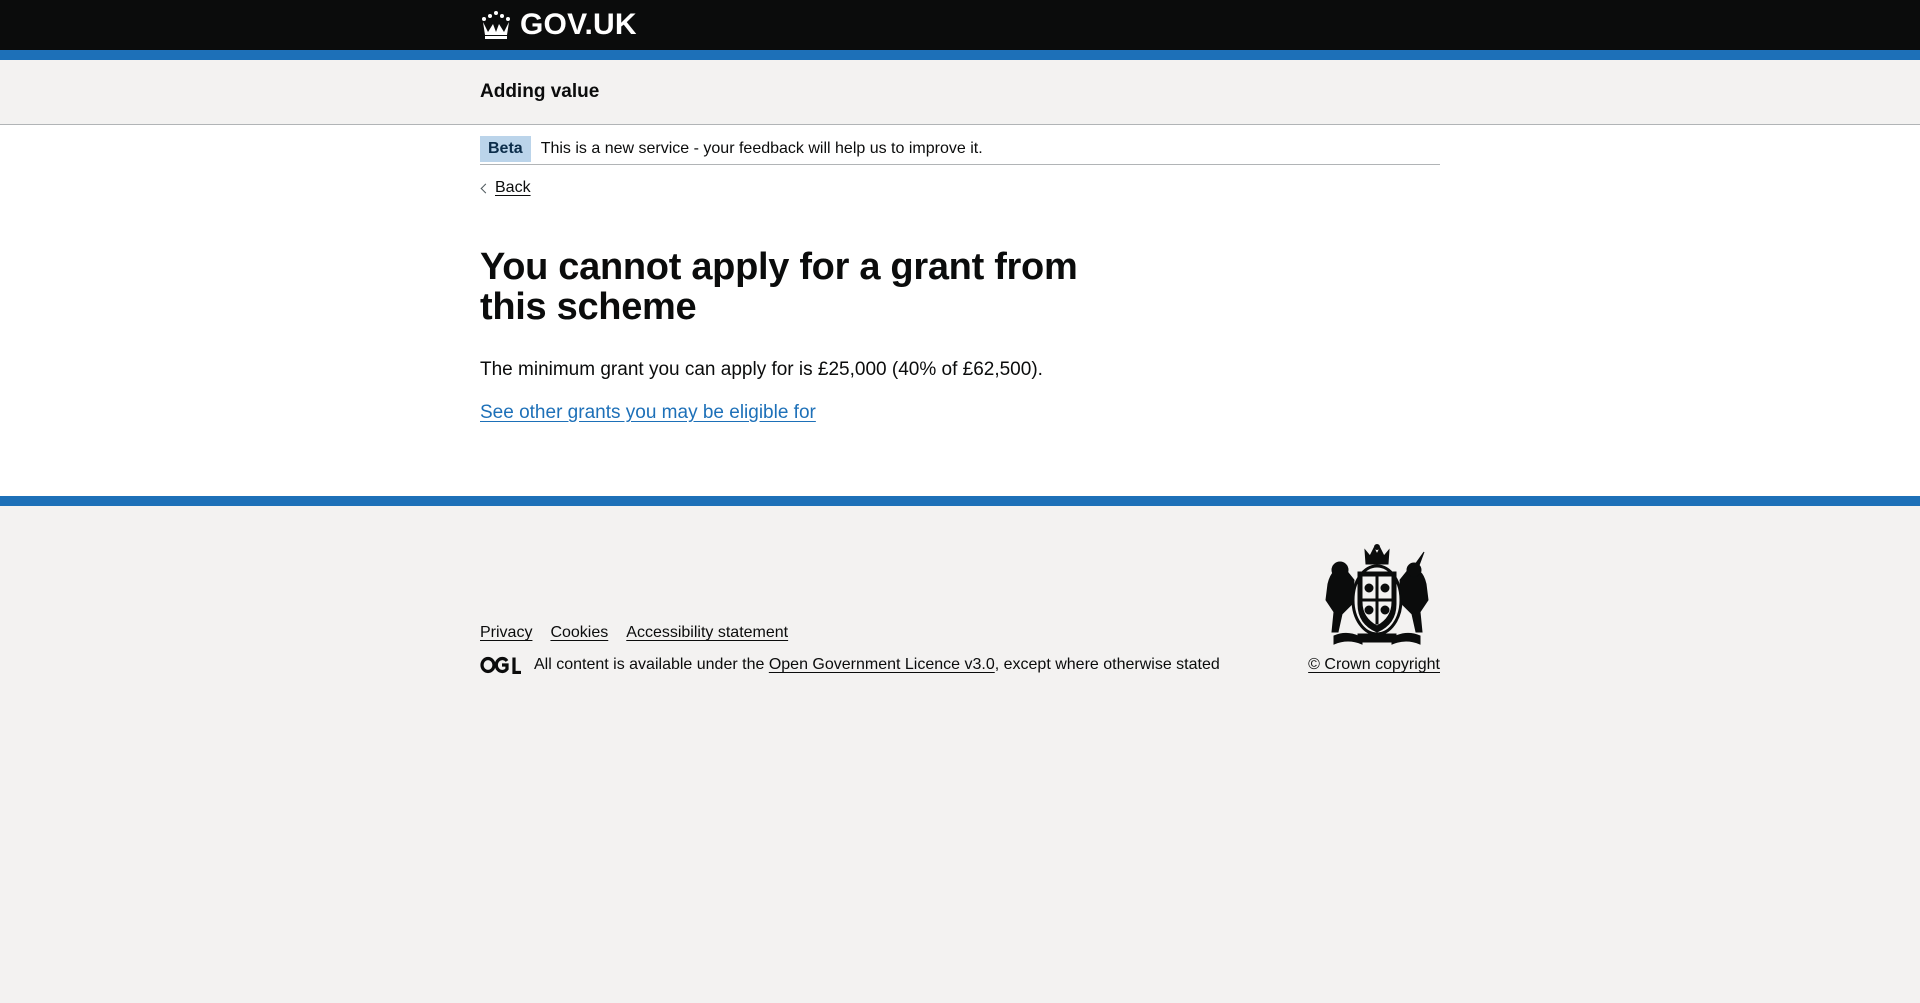 Image resolution: width=1920 pixels, height=1003 pixels. I want to click on licence-link: Open Government Licence v3.0, so click(882, 665).